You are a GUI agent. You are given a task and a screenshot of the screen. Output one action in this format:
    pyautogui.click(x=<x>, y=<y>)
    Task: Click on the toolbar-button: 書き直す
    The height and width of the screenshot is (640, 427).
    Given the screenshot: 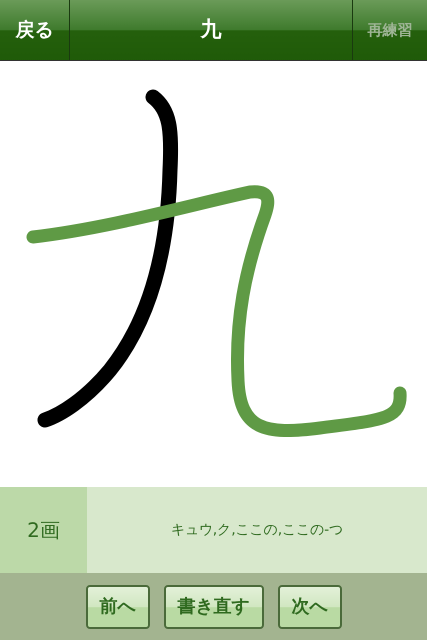 What is the action you would take?
    pyautogui.click(x=214, y=606)
    